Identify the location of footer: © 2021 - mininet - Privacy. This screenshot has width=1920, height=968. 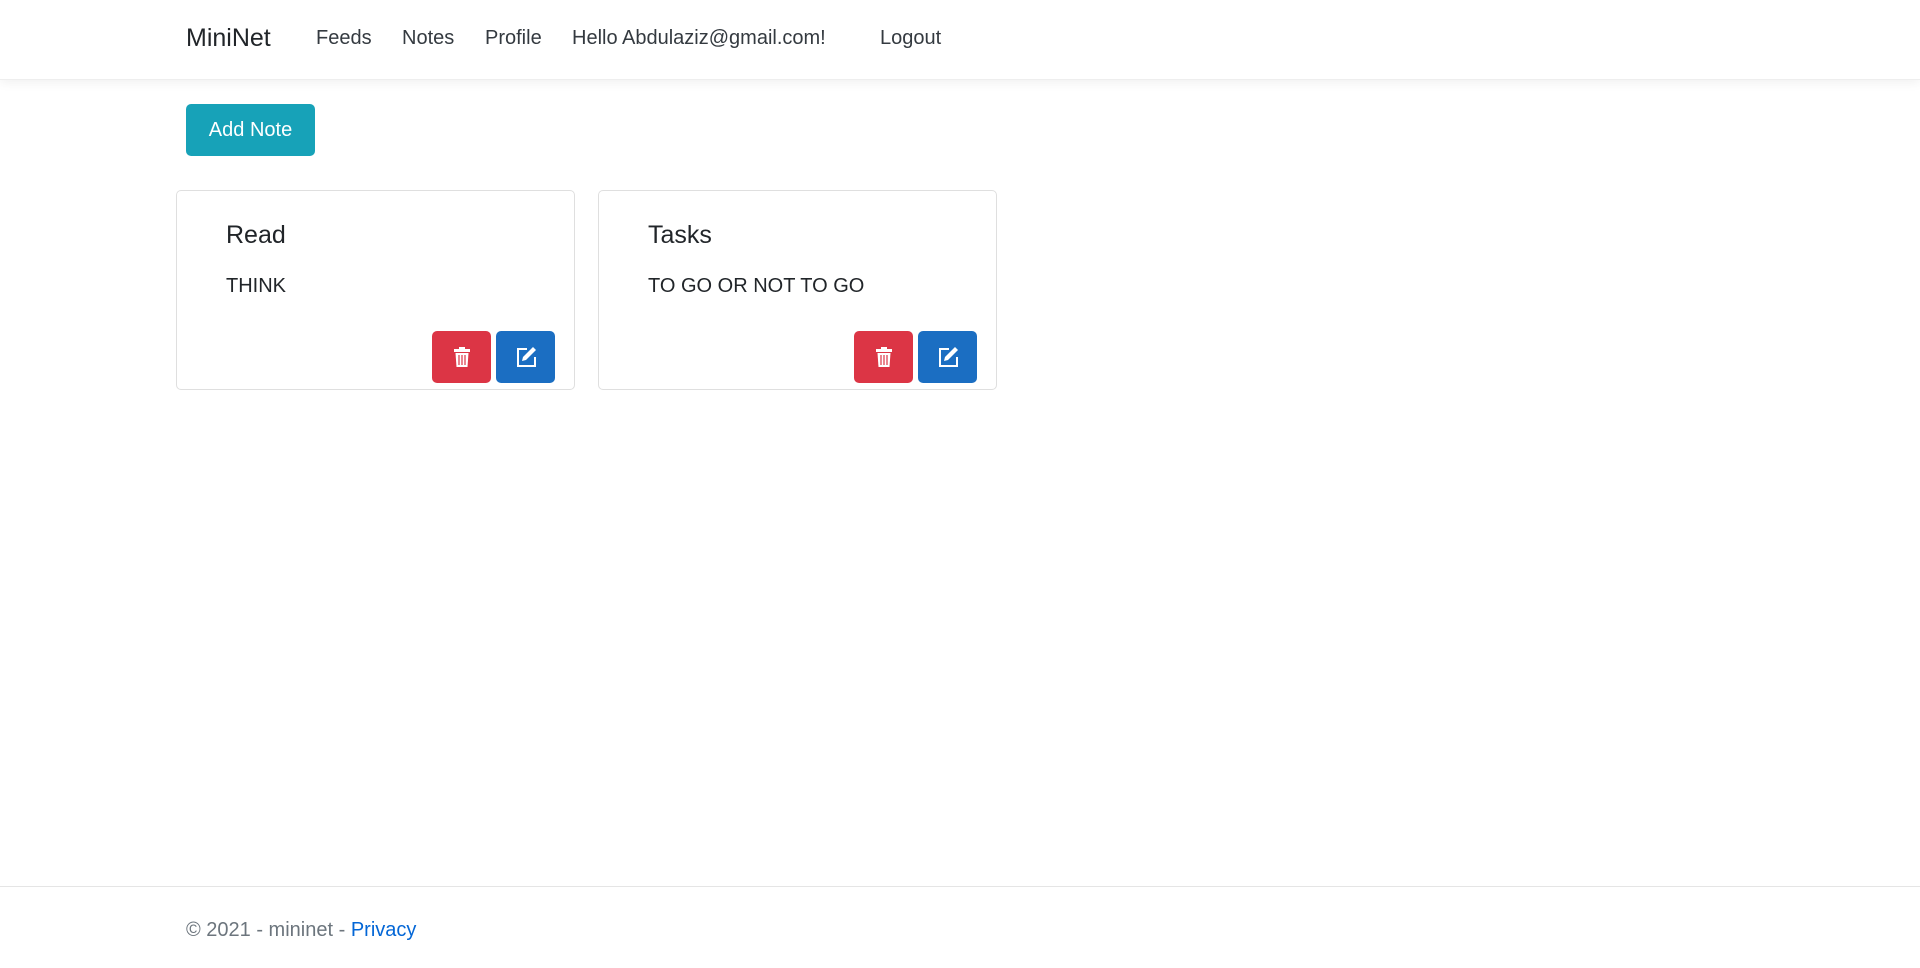
(960, 927).